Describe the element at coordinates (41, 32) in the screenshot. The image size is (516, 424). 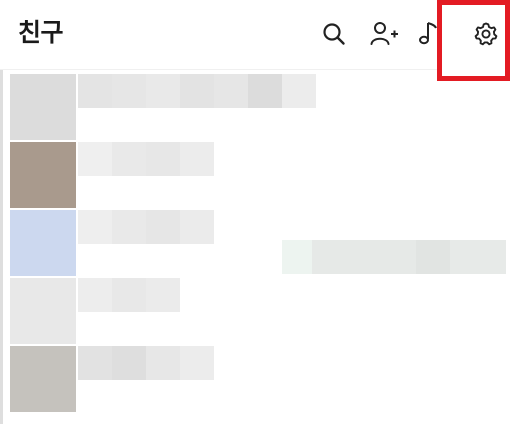
I see `page-title: 친구` at that location.